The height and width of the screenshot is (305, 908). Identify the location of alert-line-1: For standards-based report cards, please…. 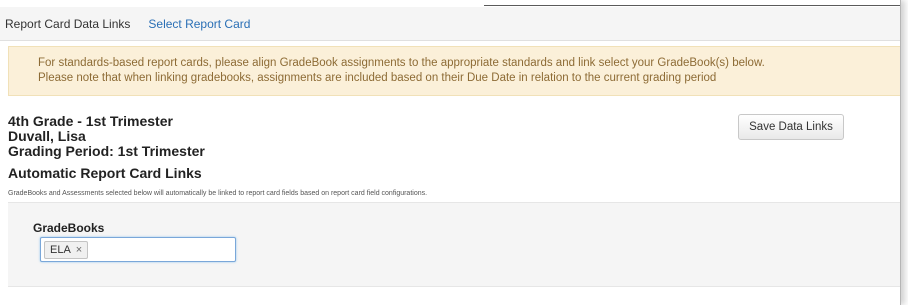
(401, 63).